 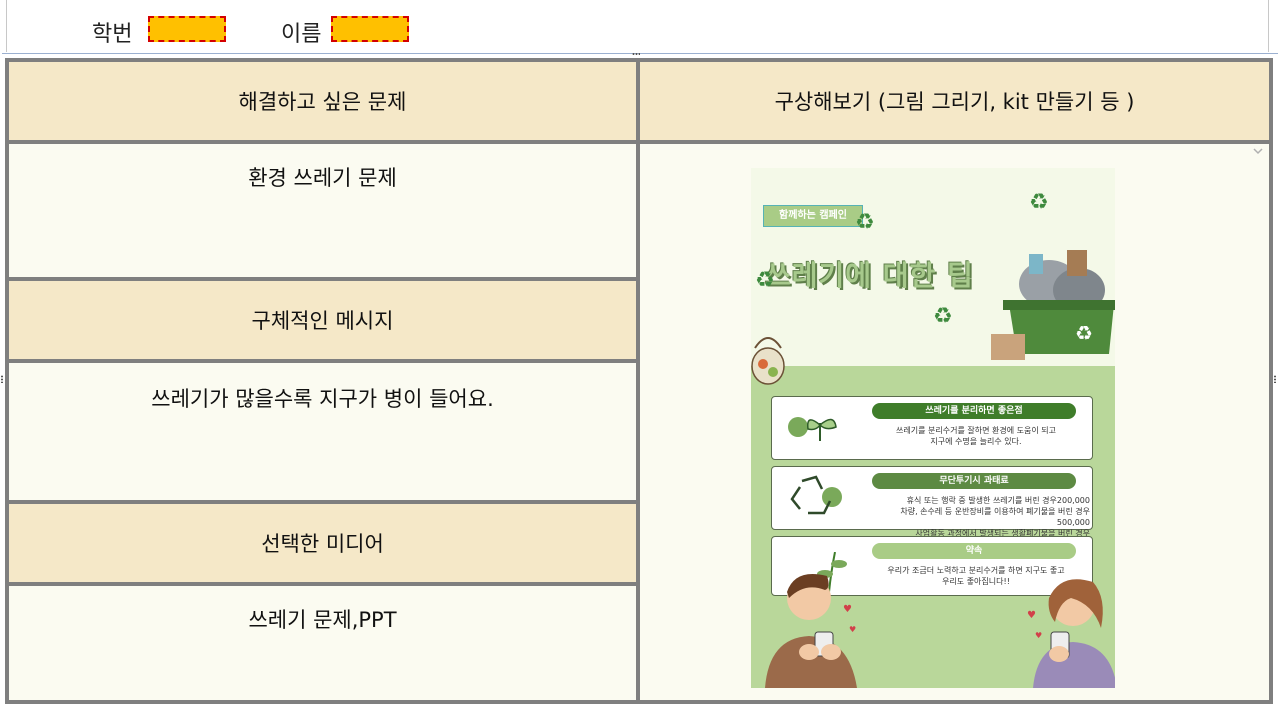 I want to click on problem-value-cell: 환경 쓰레기 문제, so click(x=322, y=210).